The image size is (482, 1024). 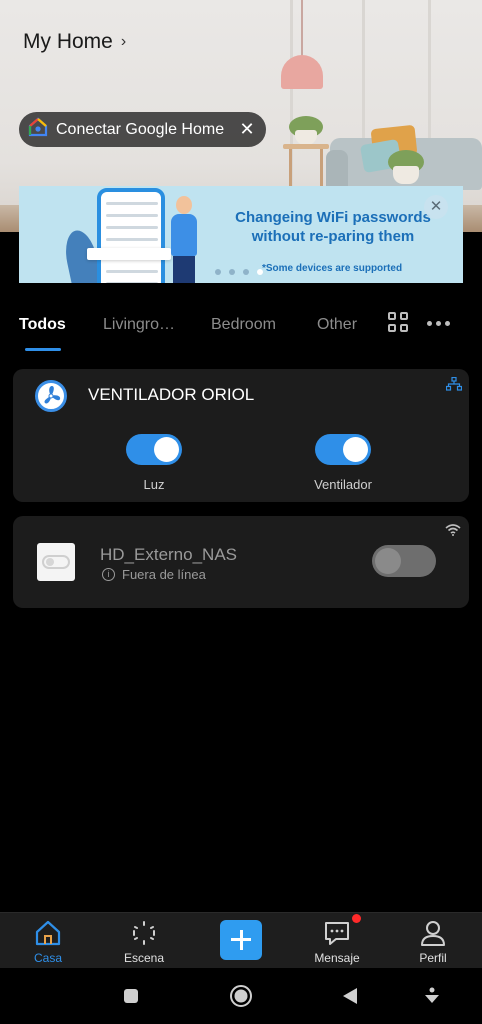 I want to click on nav-escena: Escena, so click(x=144, y=941).